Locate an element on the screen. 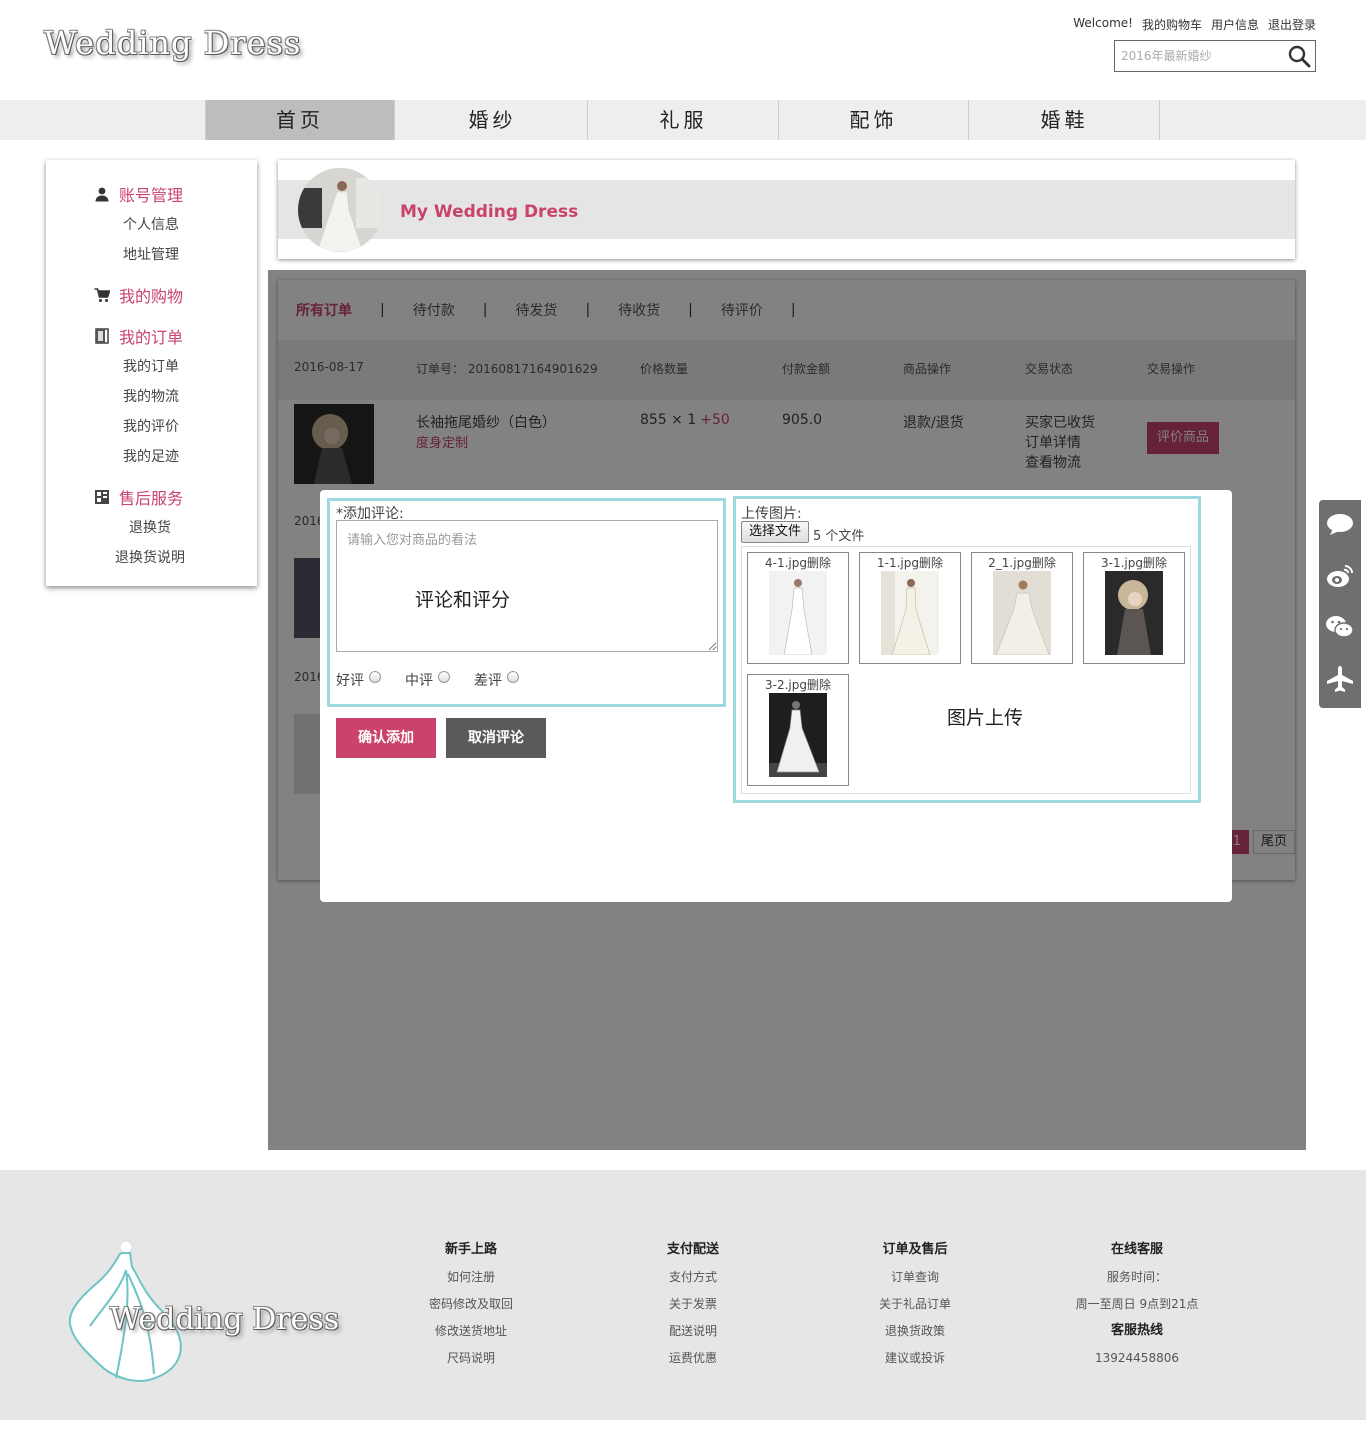 The width and height of the screenshot is (1366, 1450). image-filename: 1-1.jpg is located at coordinates (898, 563).